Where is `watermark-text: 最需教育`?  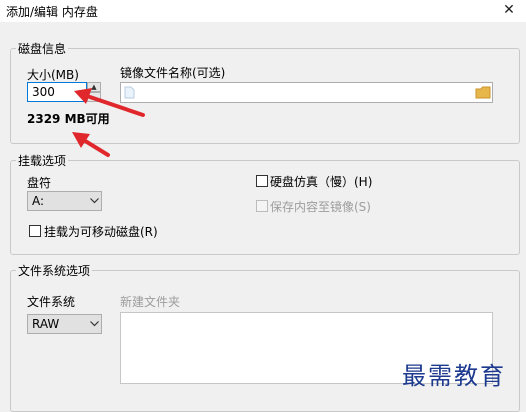
watermark-text: 最需教育 is located at coordinates (454, 376).